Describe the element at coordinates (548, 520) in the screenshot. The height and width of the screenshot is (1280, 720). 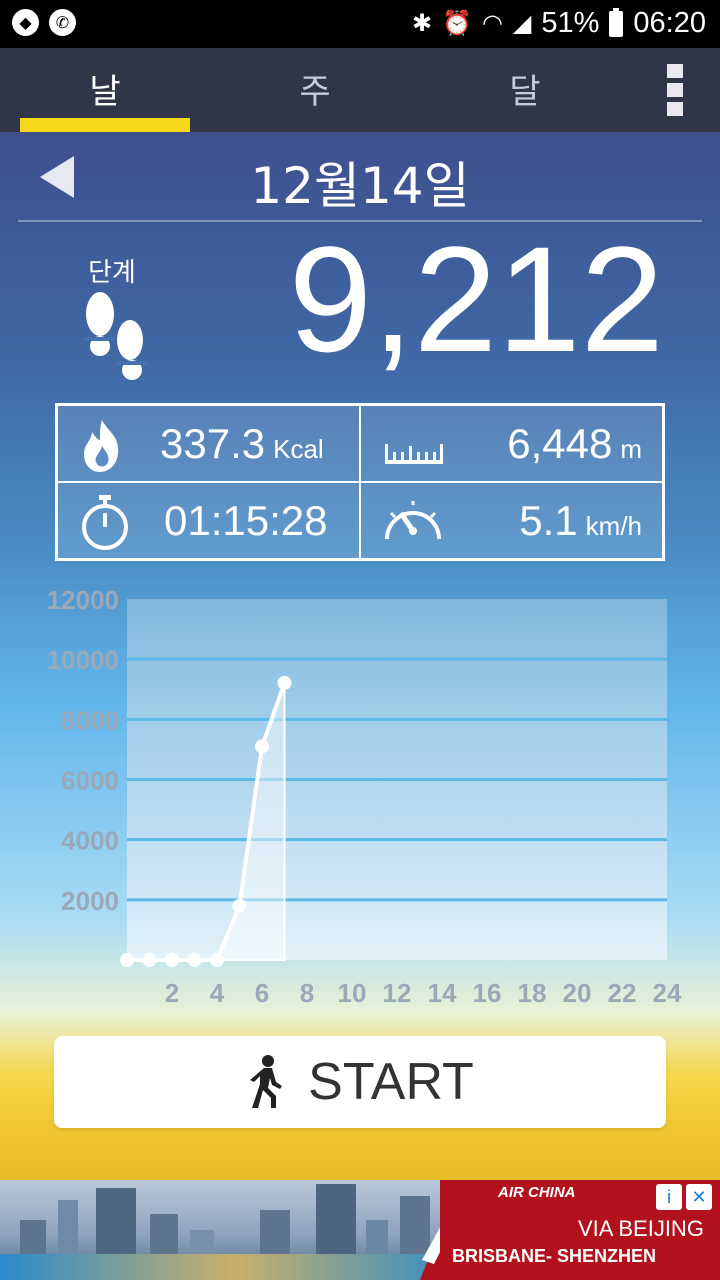
I see `speed-value: 5.1` at that location.